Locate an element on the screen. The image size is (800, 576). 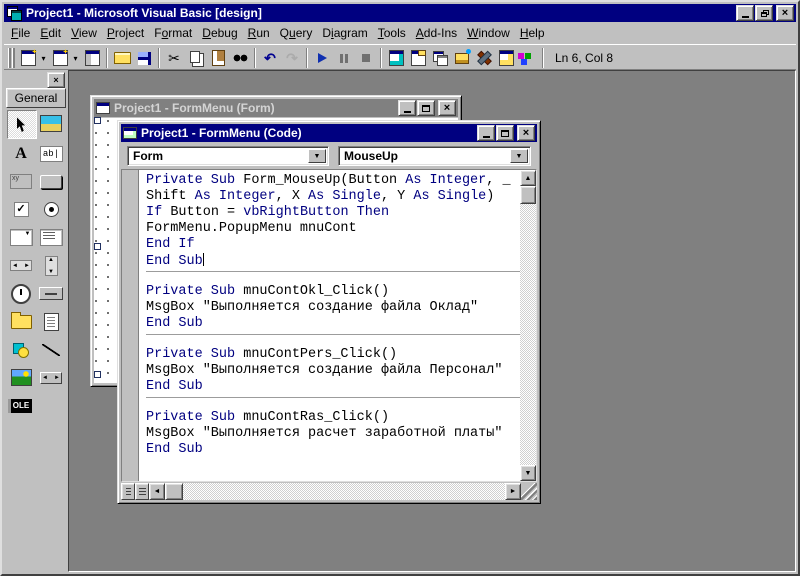
scroll-right-icon: ► is located at coordinates (513, 491).